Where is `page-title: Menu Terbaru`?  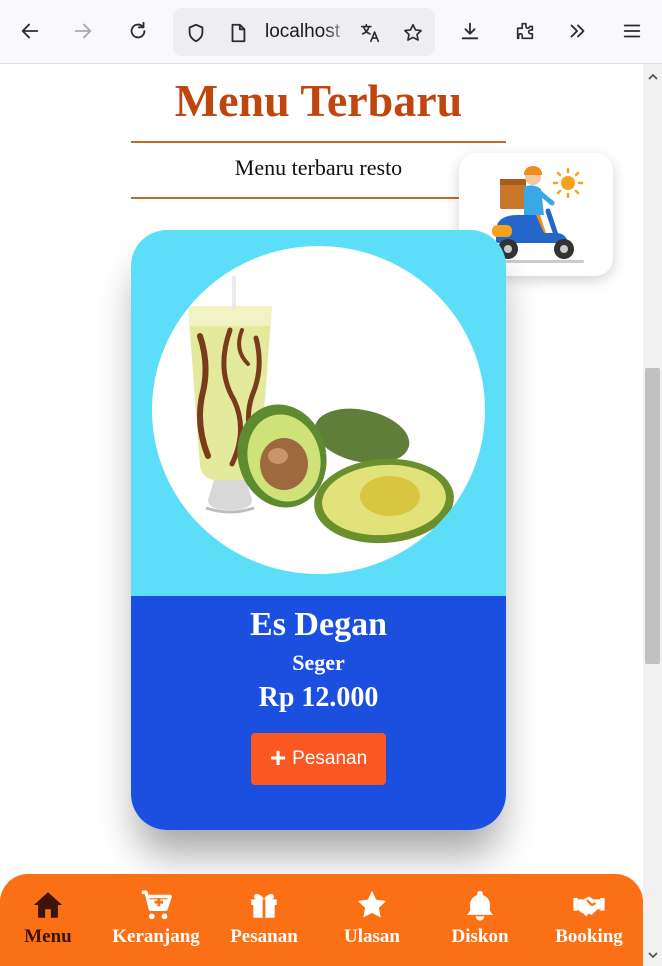 page-title: Menu Terbaru is located at coordinates (318, 100).